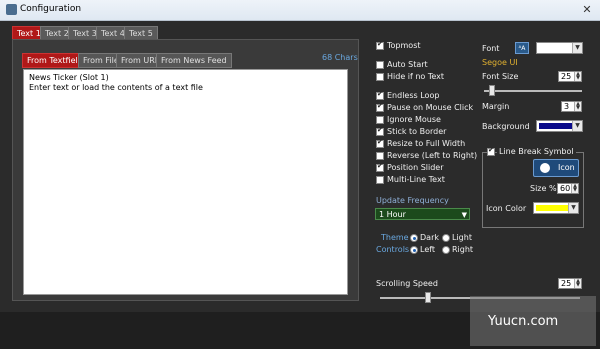  I want to click on controls-left-label: Left, so click(428, 249).